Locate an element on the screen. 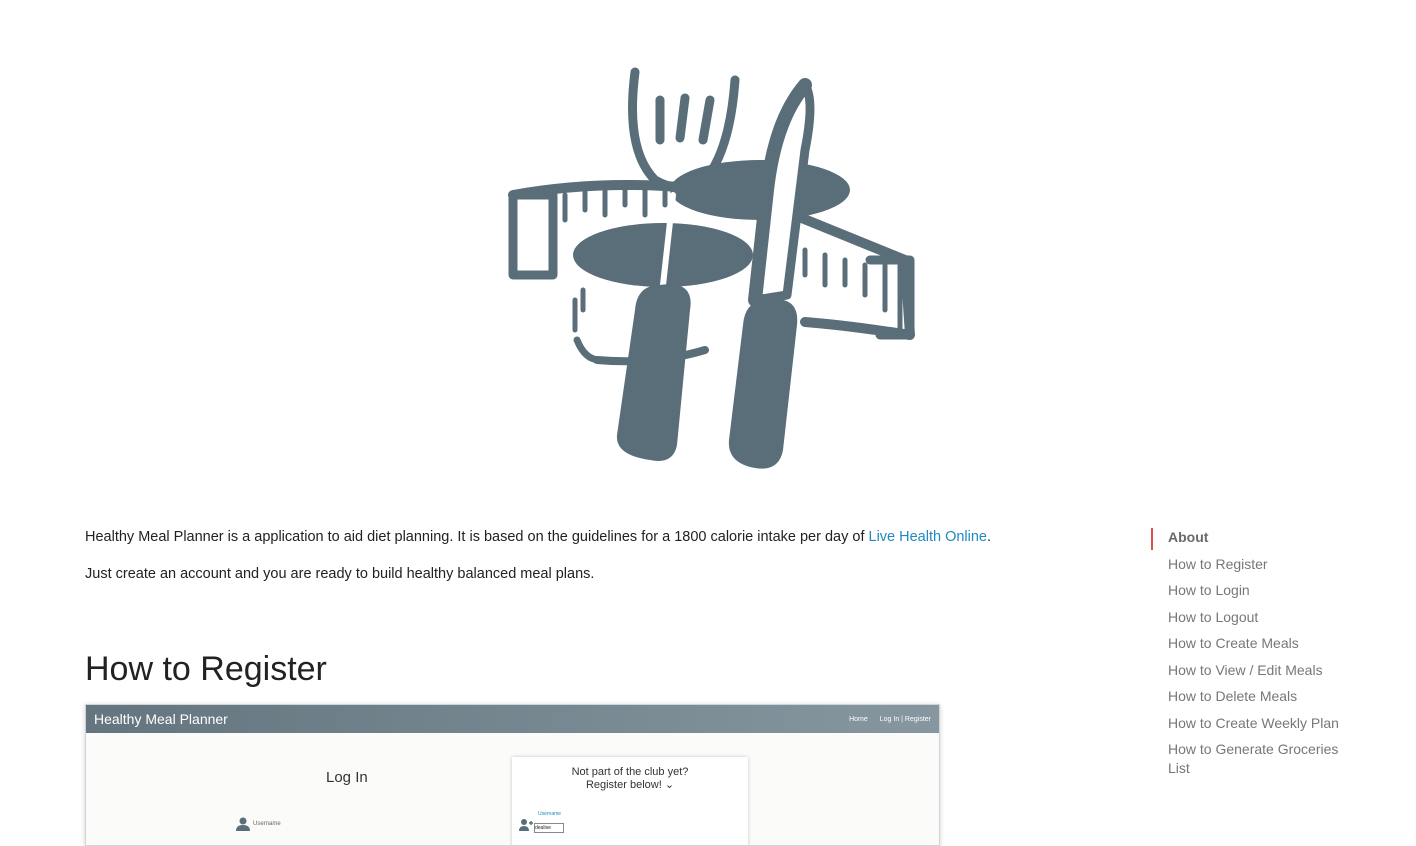 This screenshot has width=1416, height=846. toc-item-how-to-generate-groceries-list: How to Generate Groceries List is located at coordinates (1249, 759).